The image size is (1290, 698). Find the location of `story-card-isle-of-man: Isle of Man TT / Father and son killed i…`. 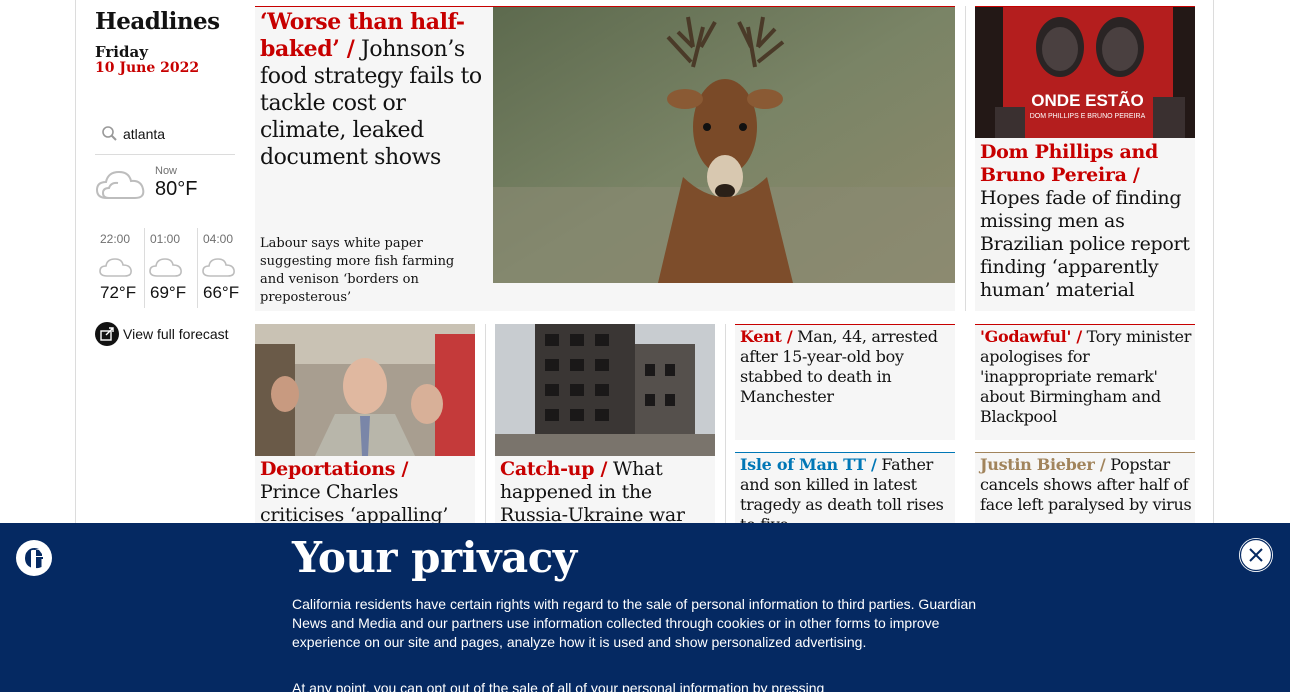

story-card-isle-of-man: Isle of Man TT / Father and son killed i… is located at coordinates (845, 493).